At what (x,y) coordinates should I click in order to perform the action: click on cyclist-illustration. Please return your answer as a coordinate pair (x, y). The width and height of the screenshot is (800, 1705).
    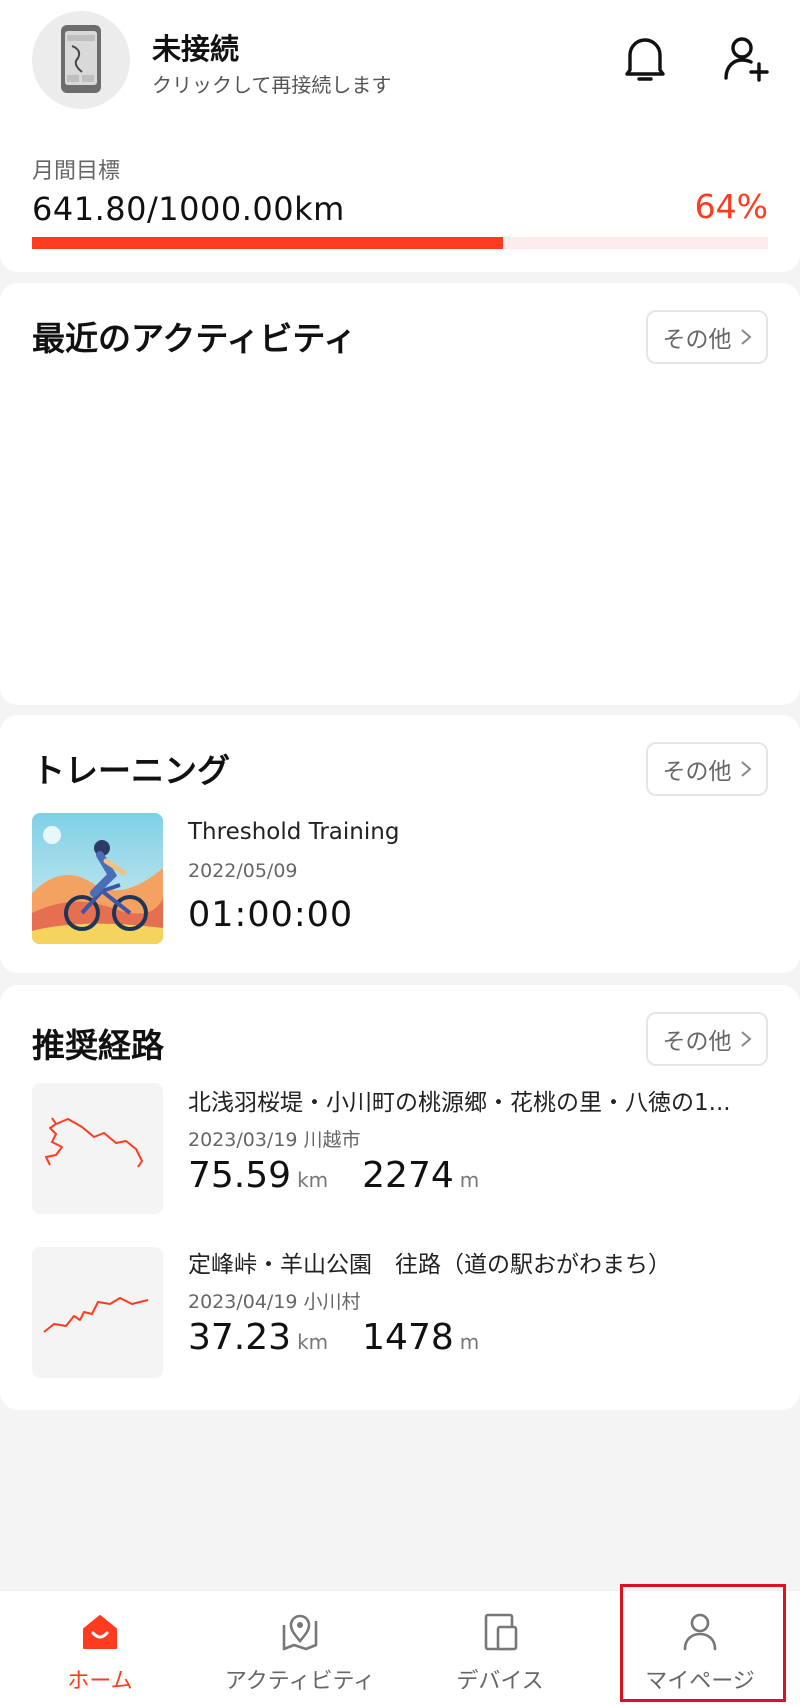
    Looking at the image, I should click on (97, 878).